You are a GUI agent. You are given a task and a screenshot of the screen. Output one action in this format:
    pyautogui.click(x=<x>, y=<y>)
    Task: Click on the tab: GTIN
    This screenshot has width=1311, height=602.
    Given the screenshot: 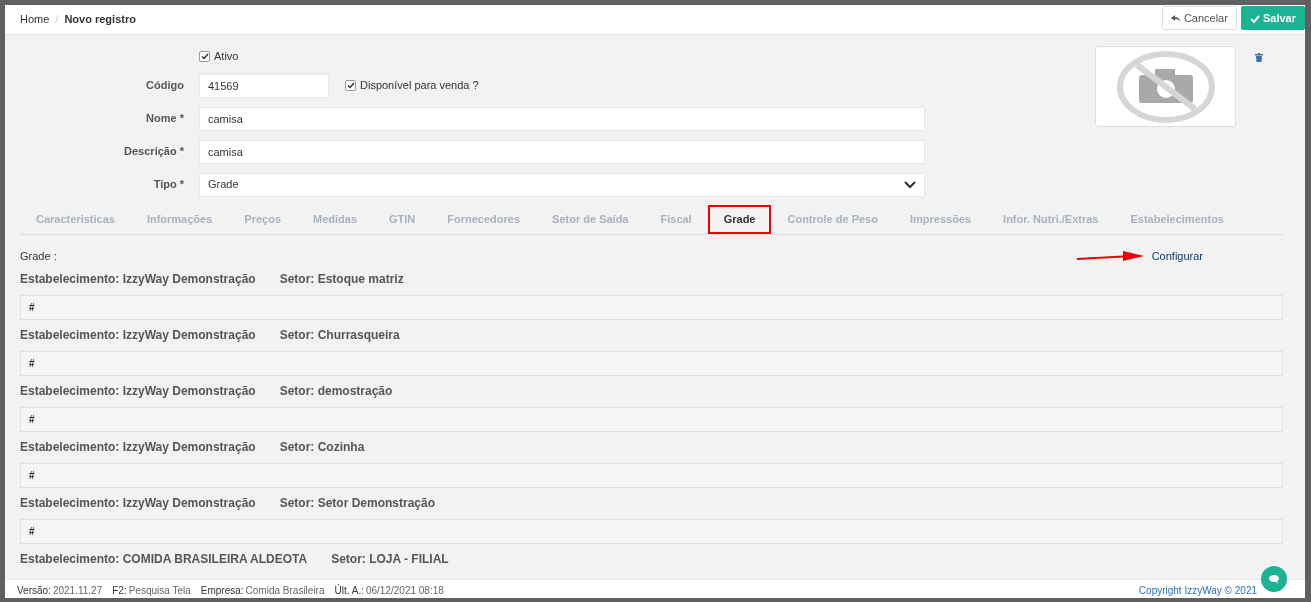 What is the action you would take?
    pyautogui.click(x=402, y=219)
    